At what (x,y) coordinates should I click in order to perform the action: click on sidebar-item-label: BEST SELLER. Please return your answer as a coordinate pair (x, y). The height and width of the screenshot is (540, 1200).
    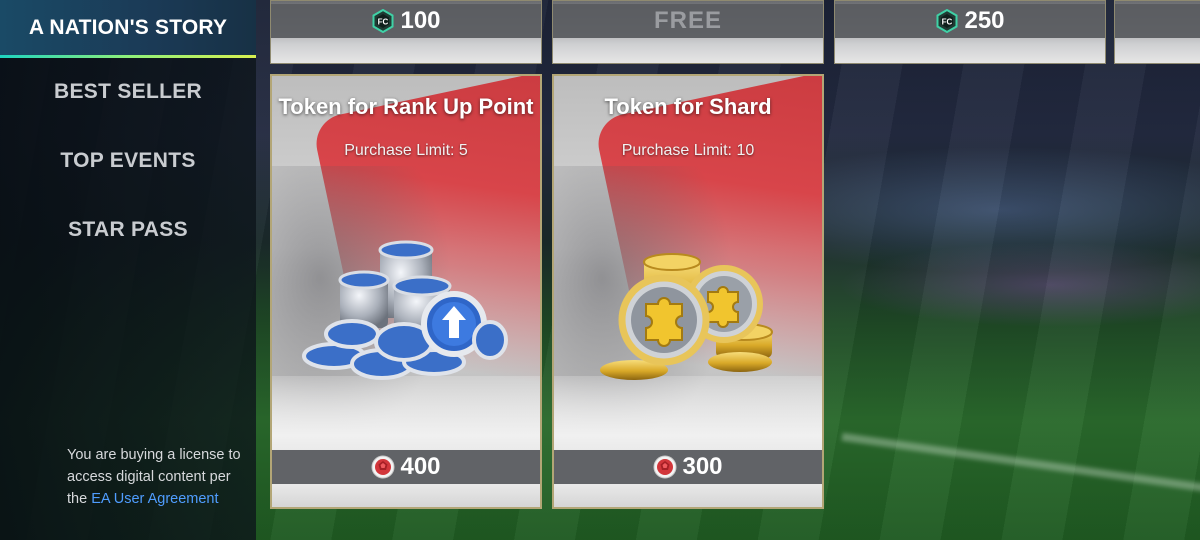
    Looking at the image, I should click on (128, 91).